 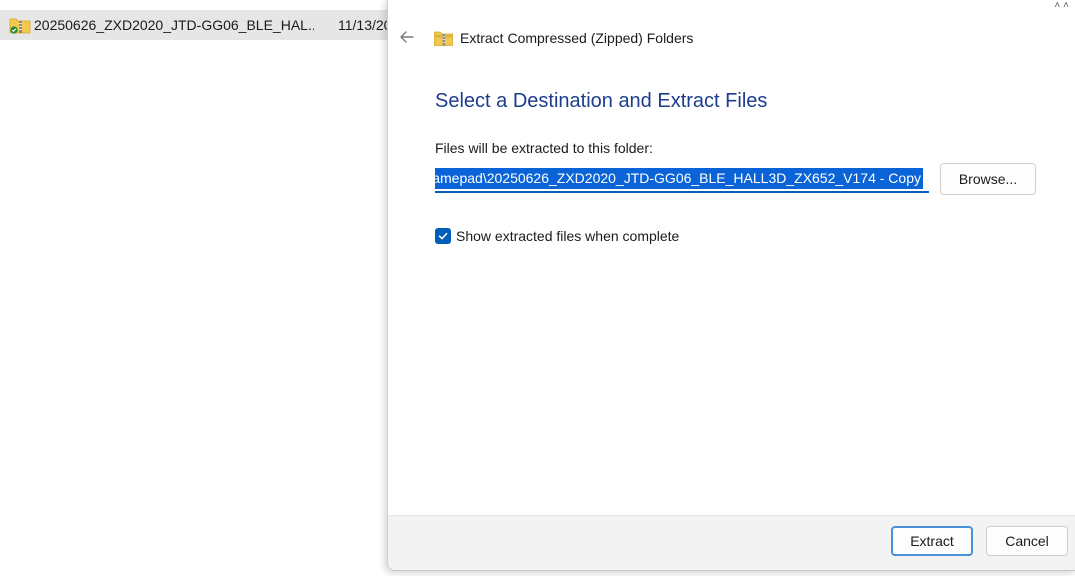 I want to click on back-arrow-icon, so click(x=407, y=37).